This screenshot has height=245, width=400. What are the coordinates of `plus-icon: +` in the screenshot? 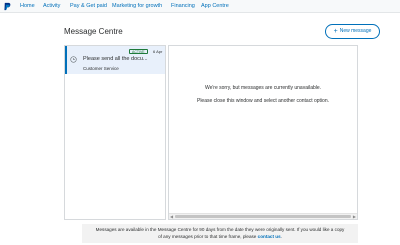 It's located at (335, 31).